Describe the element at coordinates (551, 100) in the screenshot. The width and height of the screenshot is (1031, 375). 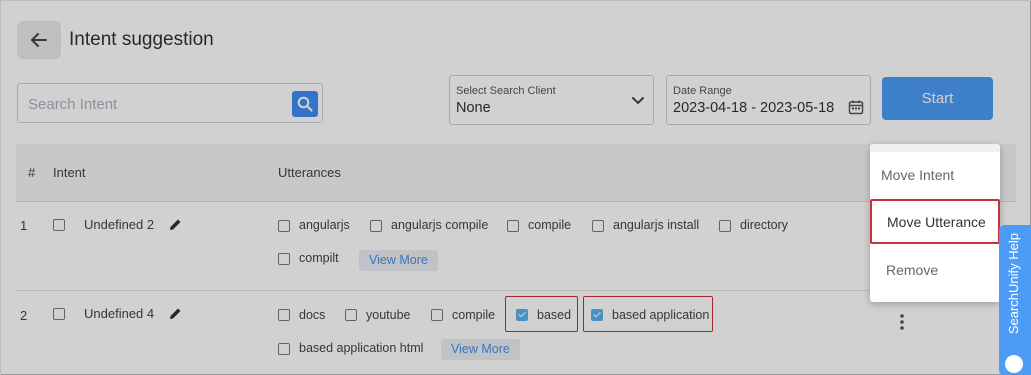
I see `search-client-select: Select Search Client None` at that location.